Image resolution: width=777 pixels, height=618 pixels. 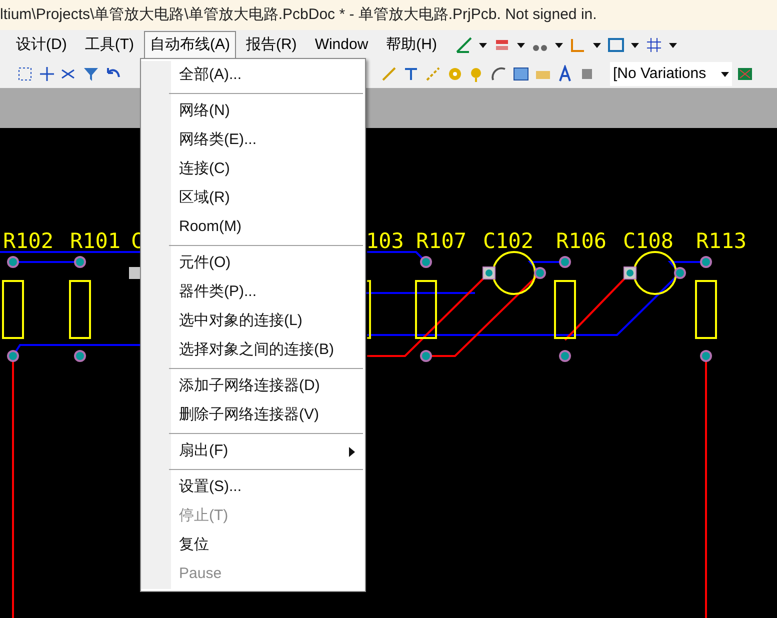 What do you see at coordinates (745, 74) in the screenshot?
I see `board-icon` at bounding box center [745, 74].